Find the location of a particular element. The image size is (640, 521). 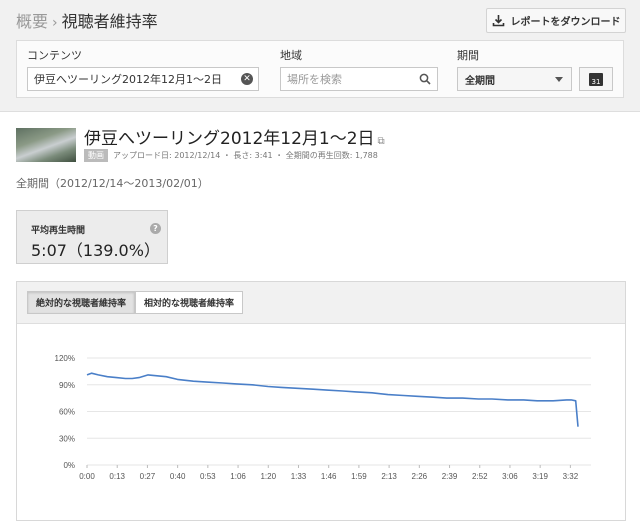

calendar-button: 31 is located at coordinates (596, 79).